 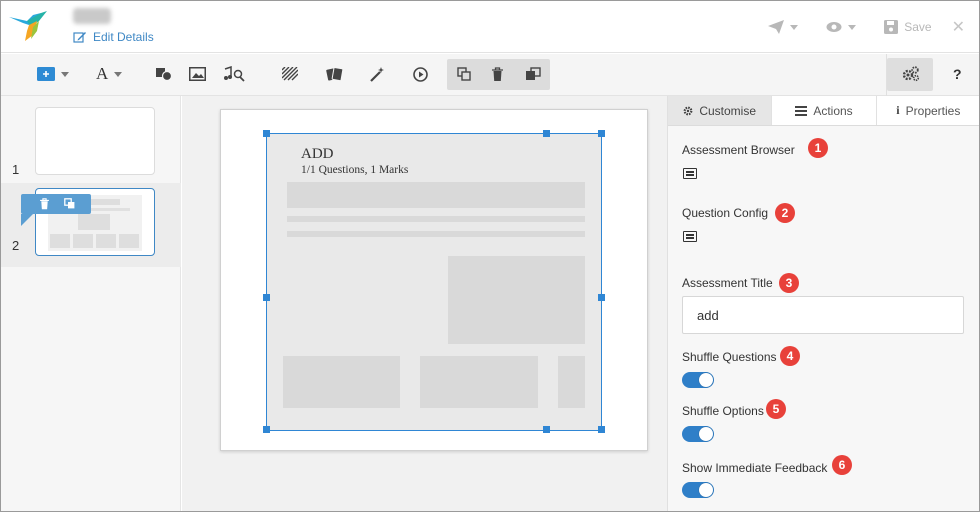 What do you see at coordinates (698, 490) in the screenshot?
I see `immediate-feedback-toggle` at bounding box center [698, 490].